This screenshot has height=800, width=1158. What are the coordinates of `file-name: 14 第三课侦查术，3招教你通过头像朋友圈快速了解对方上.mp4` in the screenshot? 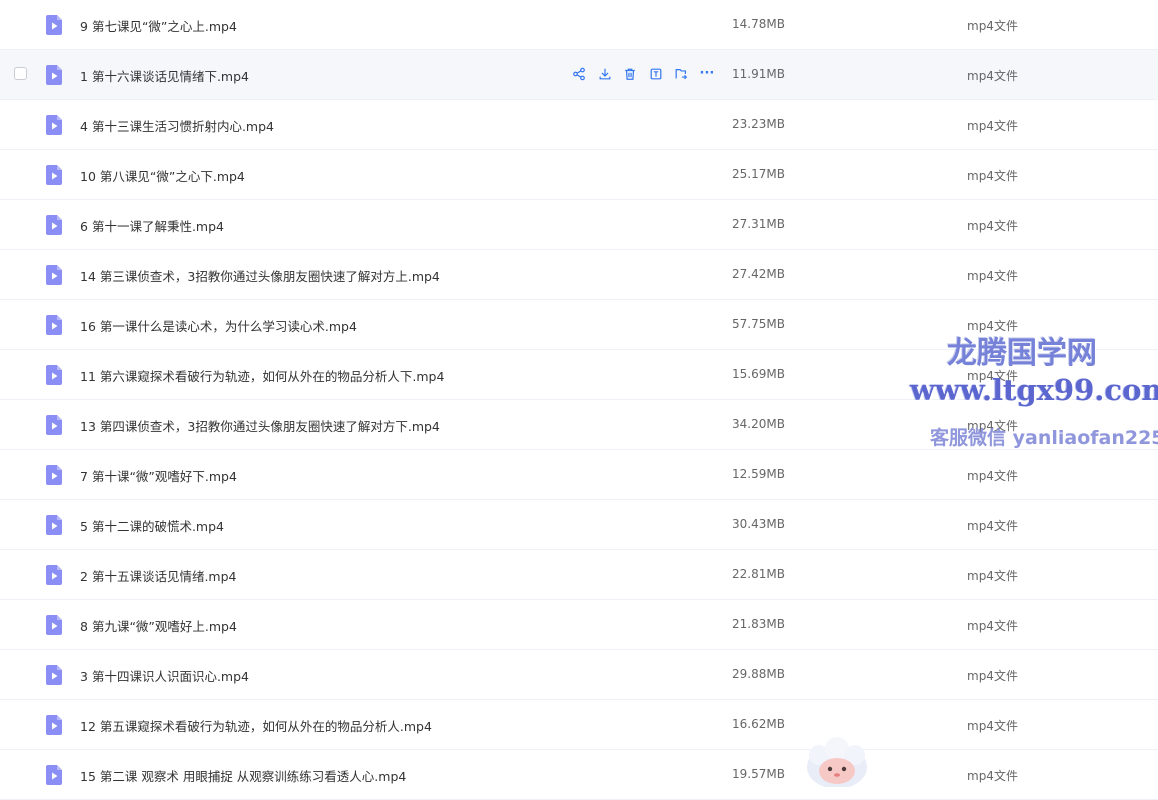 It's located at (260, 275).